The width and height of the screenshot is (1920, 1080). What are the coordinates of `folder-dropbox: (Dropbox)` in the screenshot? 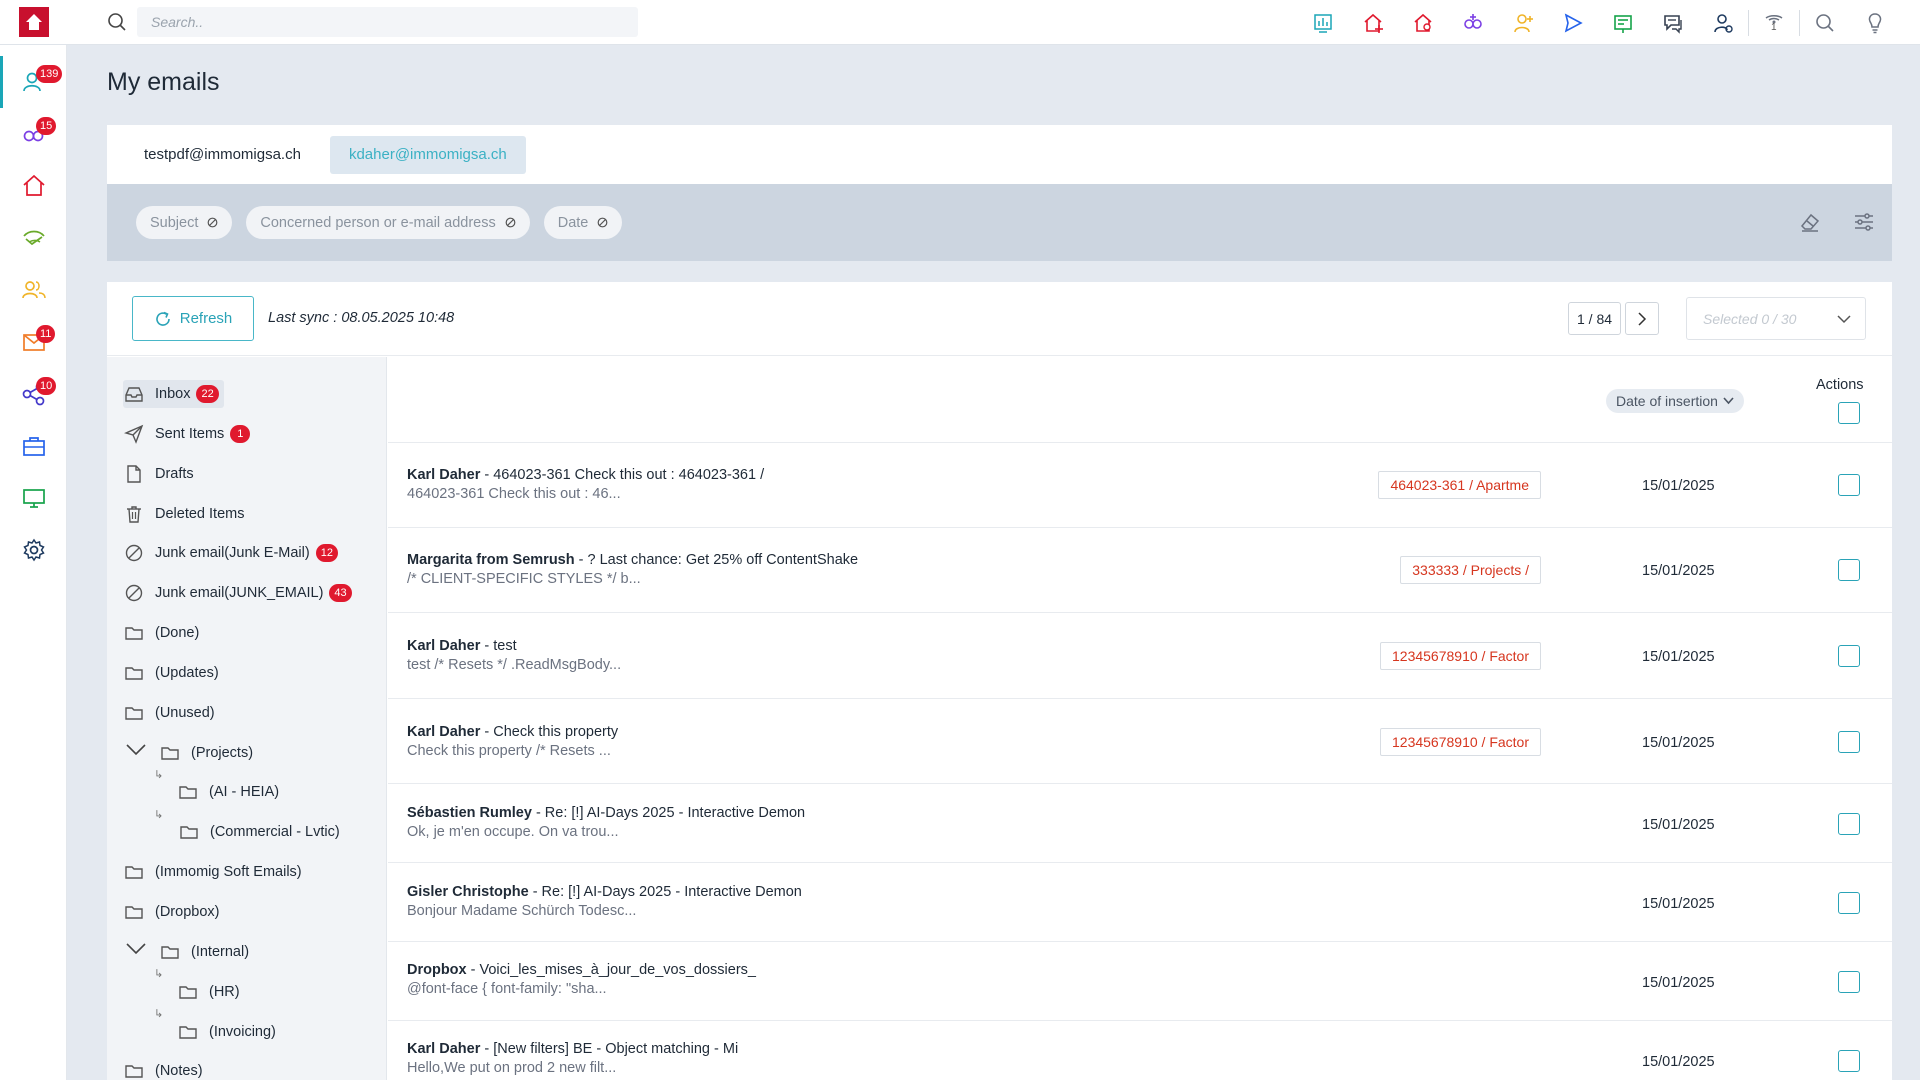 It's located at (171, 912).